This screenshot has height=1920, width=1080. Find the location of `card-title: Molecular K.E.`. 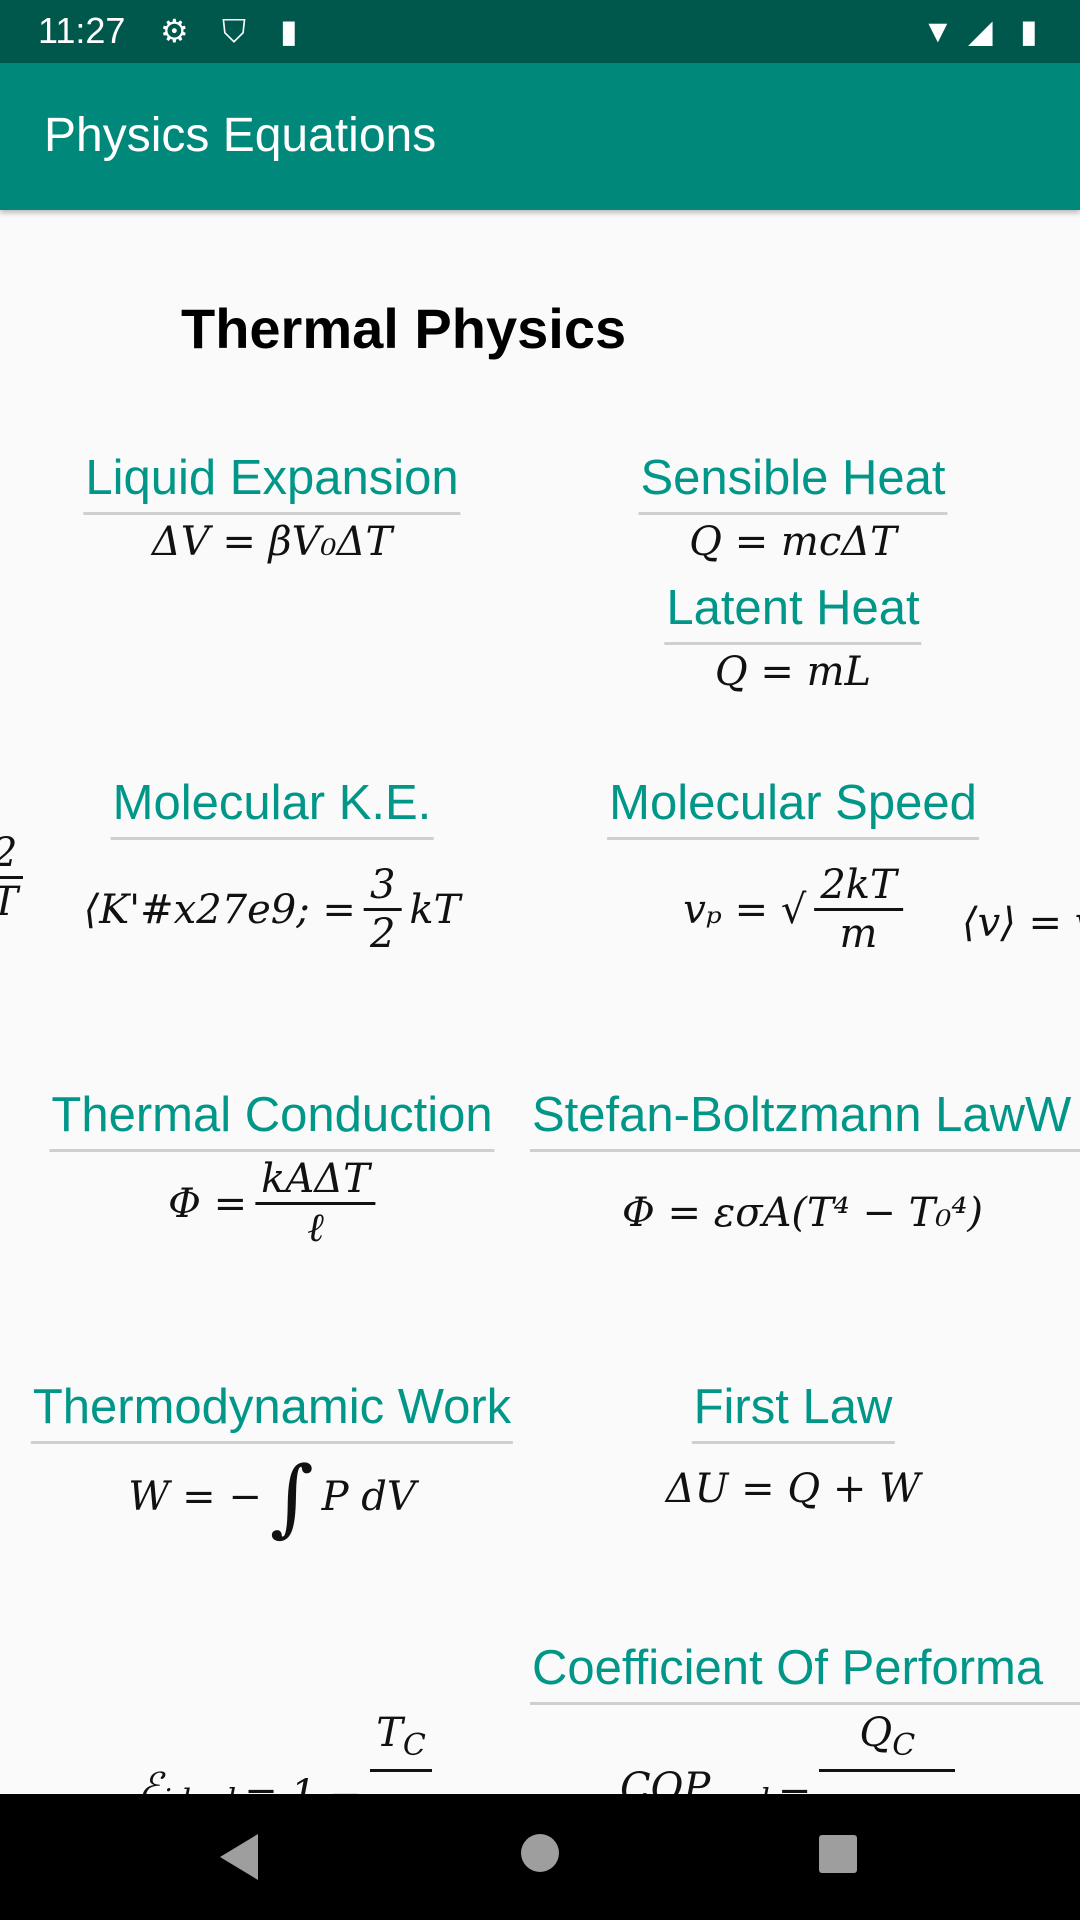

card-title: Molecular K.E. is located at coordinates (272, 807).